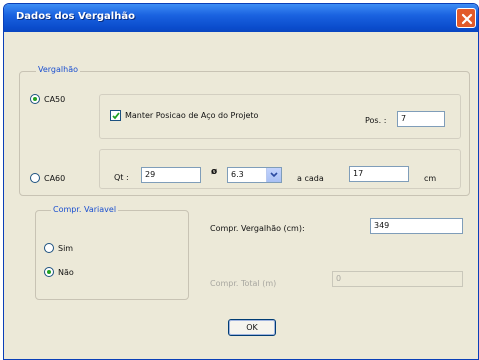 This screenshot has height=360, width=479. Describe the element at coordinates (192, 115) in the screenshot. I see `manter-posicao-label: Manter Posicao de Aço do Projeto` at that location.